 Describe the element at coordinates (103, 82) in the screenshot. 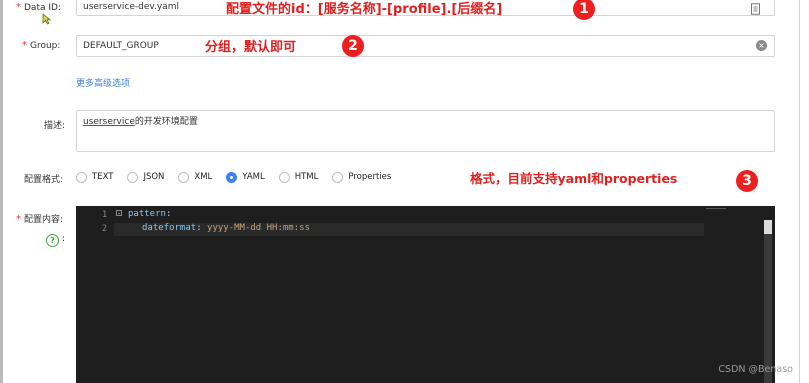

I see `more-advanced-options-link: 更多高级选项` at that location.